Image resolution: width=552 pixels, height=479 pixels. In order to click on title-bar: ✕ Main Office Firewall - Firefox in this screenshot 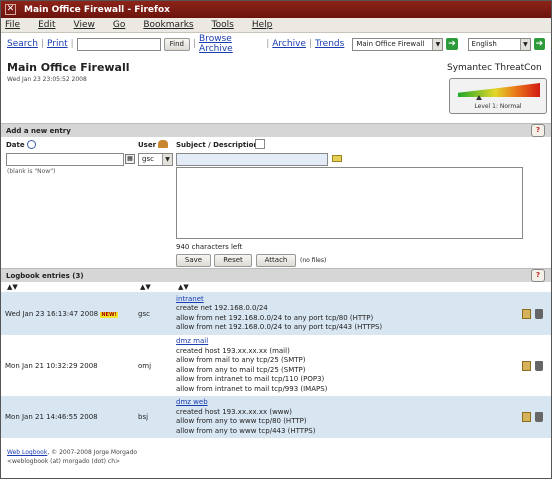, I will do `click(276, 9)`.